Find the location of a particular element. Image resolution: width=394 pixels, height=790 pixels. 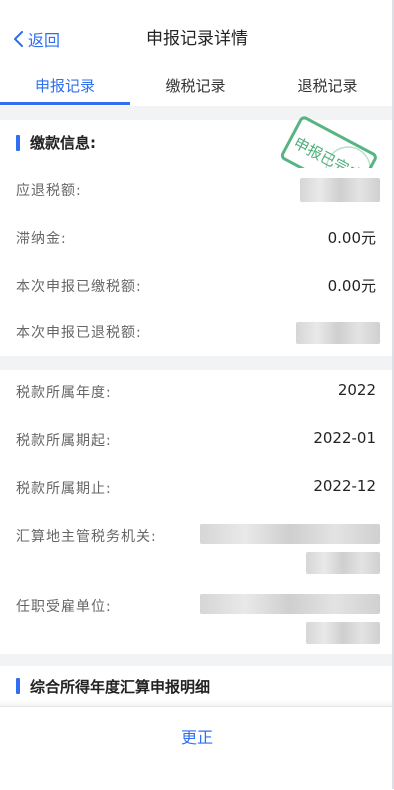

tab-tax-refund-records: 退税记录 is located at coordinates (327, 88).